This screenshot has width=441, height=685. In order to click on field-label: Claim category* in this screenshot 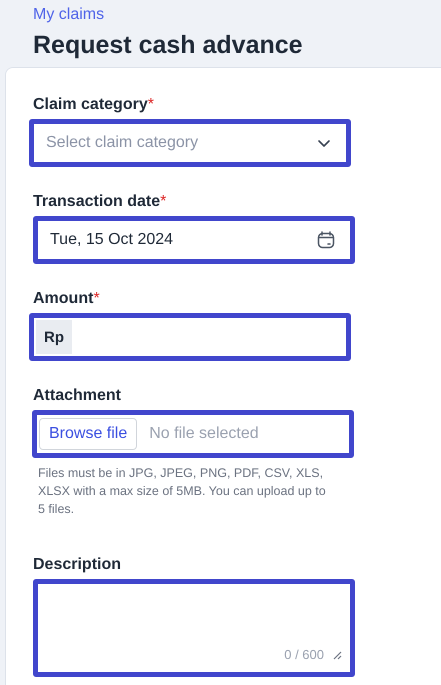, I will do `click(94, 105)`.